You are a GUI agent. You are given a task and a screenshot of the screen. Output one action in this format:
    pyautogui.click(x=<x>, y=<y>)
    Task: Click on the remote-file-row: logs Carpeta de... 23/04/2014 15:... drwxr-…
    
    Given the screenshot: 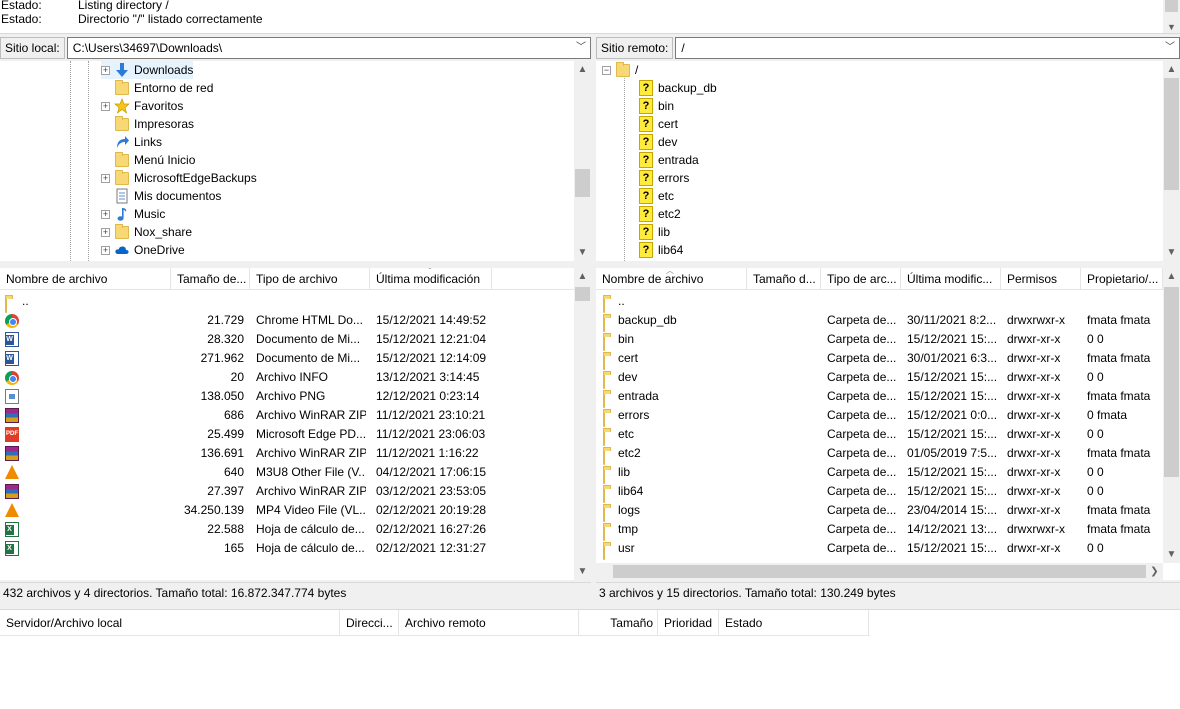 What is the action you would take?
    pyautogui.click(x=879, y=511)
    